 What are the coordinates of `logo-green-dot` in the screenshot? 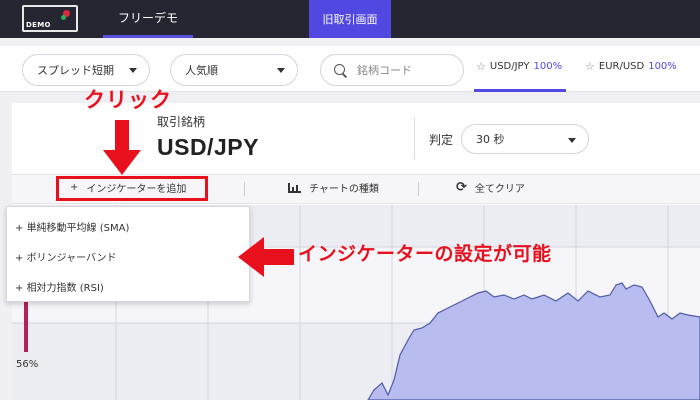 It's located at (63, 17).